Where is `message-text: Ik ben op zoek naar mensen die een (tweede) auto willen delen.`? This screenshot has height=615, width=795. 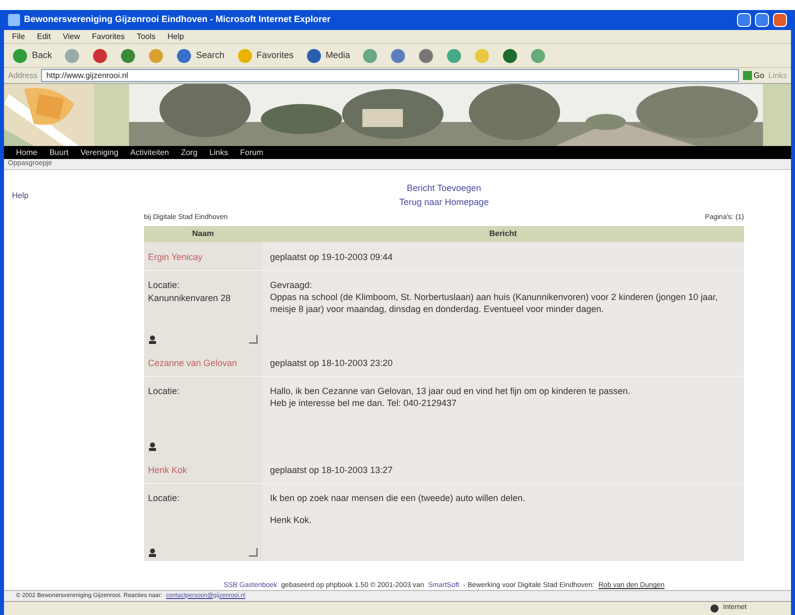 message-text: Ik ben op zoek naar mensen die een (tweede) auto willen delen. is located at coordinates (398, 498).